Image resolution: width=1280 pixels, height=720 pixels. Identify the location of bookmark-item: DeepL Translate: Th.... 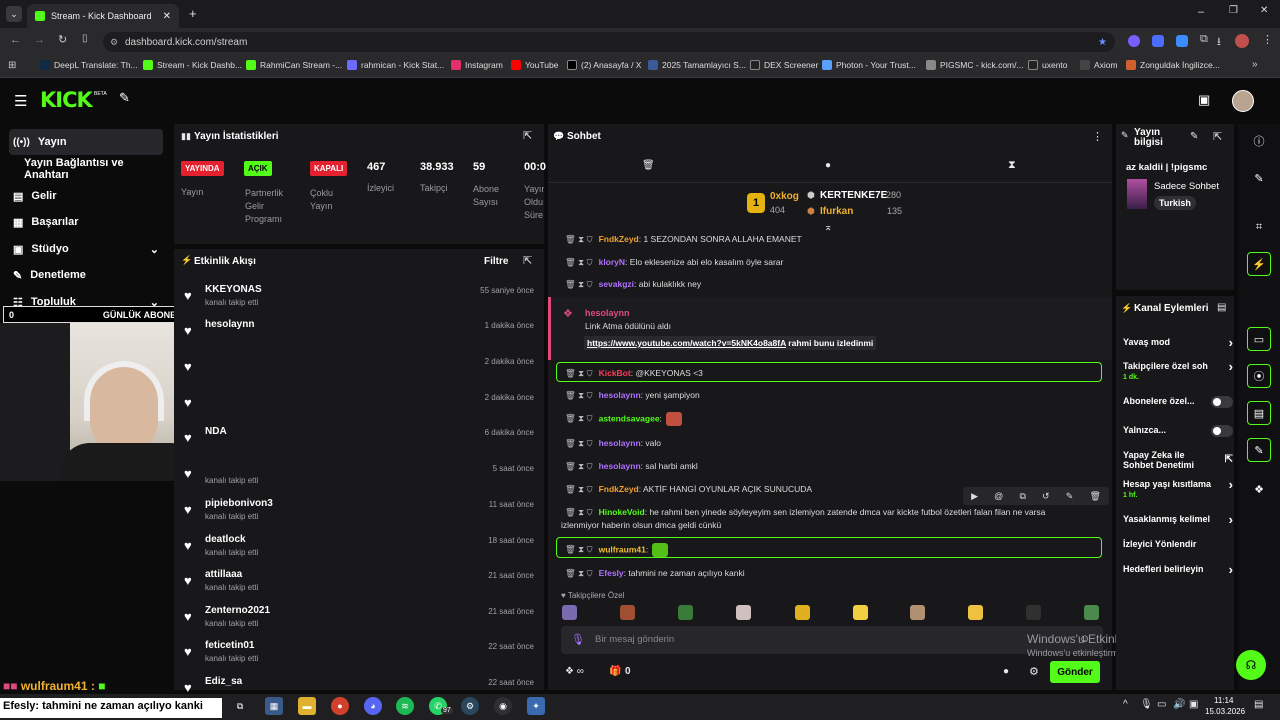
(89, 65).